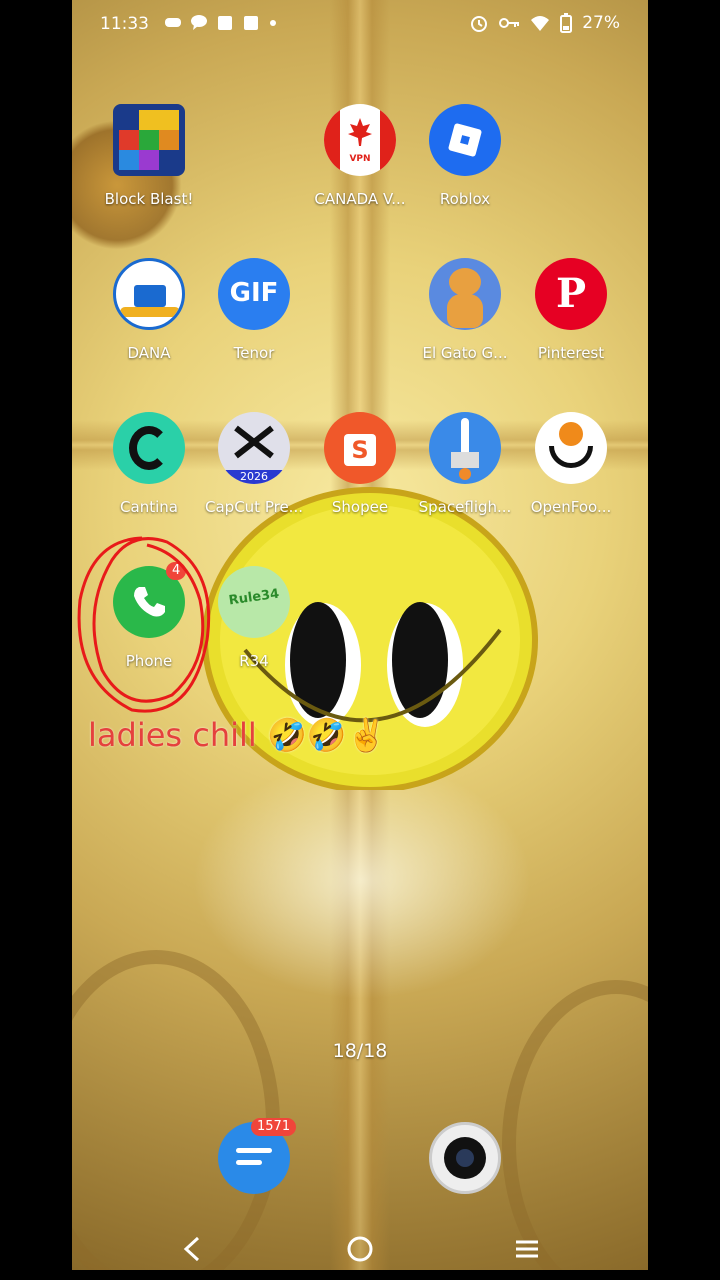 The width and height of the screenshot is (720, 1280). What do you see at coordinates (176, 1110) in the screenshot?
I see `wallpaper-scroll-left` at bounding box center [176, 1110].